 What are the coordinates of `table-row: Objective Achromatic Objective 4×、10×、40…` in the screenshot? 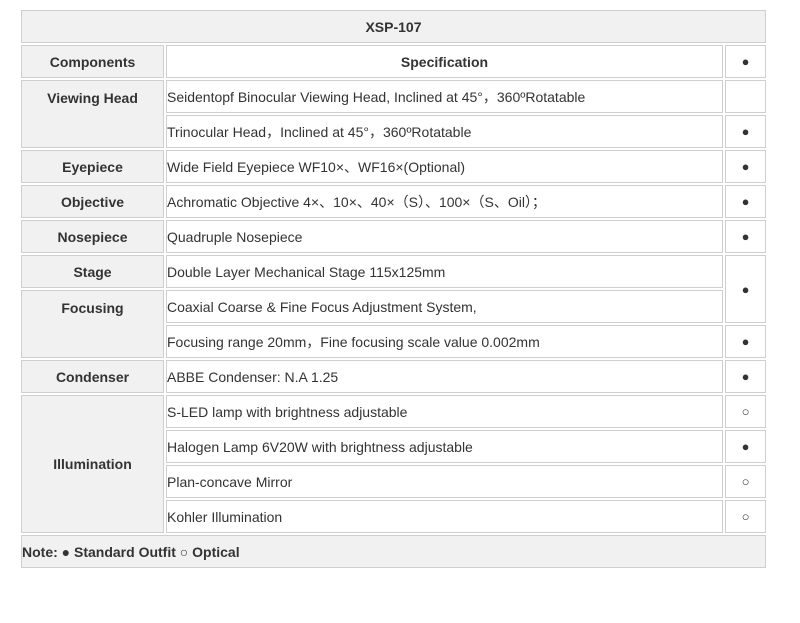 It's located at (393, 201).